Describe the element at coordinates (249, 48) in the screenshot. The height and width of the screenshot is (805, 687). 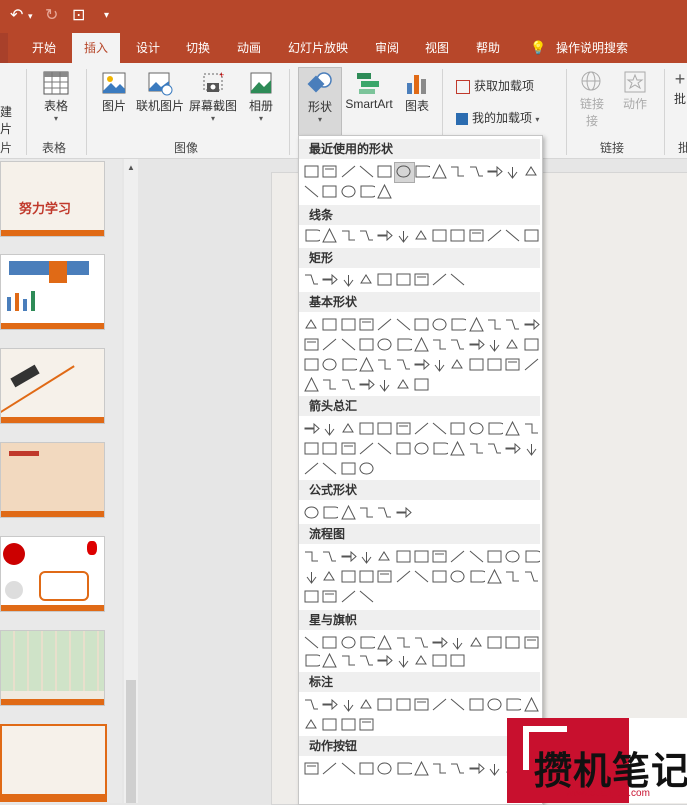
I see `tab-animations: 动画` at that location.